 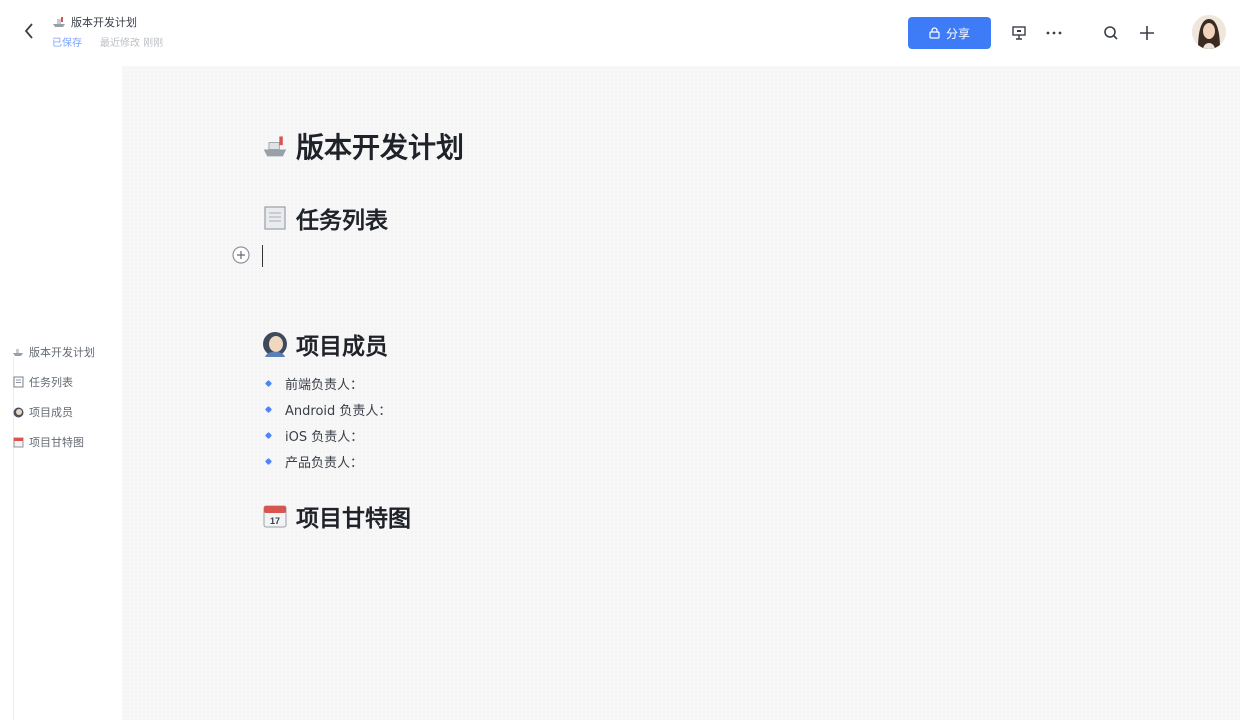 I want to click on outline-item-task-list: 任务列表, so click(x=53, y=382).